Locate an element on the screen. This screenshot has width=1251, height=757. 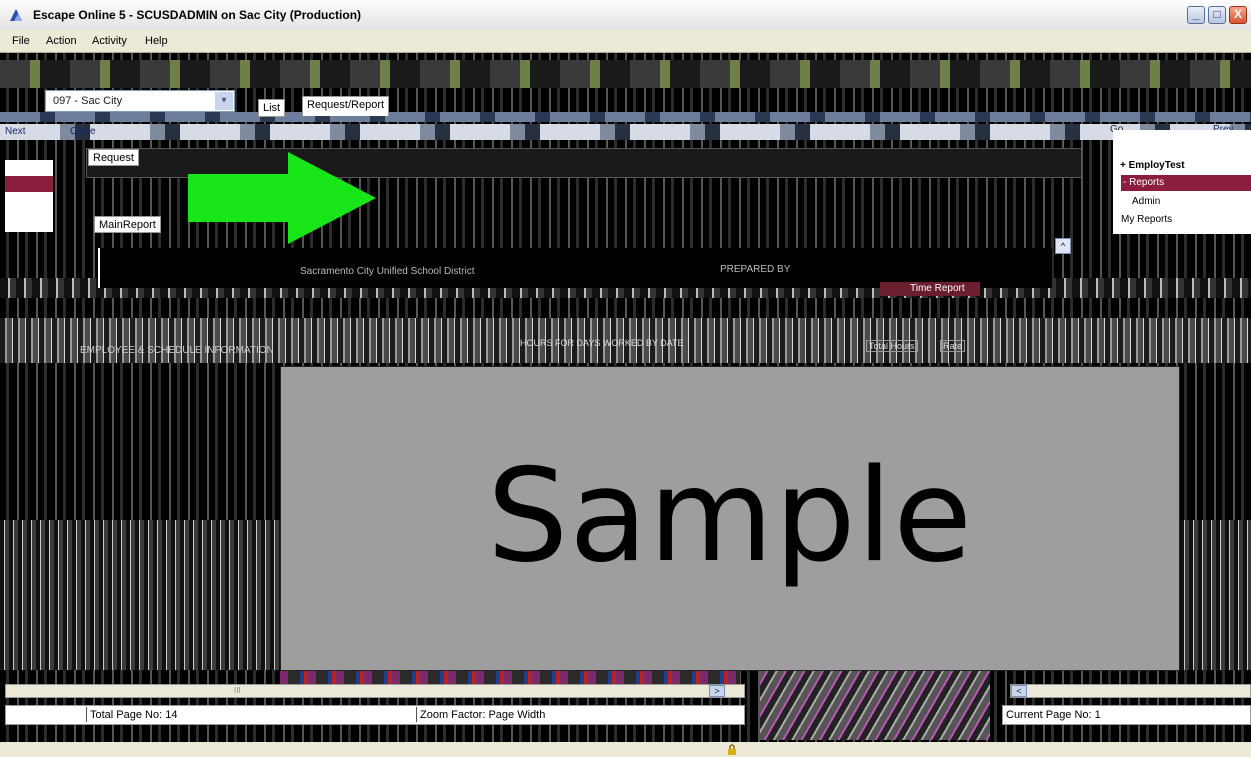
district-select-value: 097 - Sac City is located at coordinates (88, 101).